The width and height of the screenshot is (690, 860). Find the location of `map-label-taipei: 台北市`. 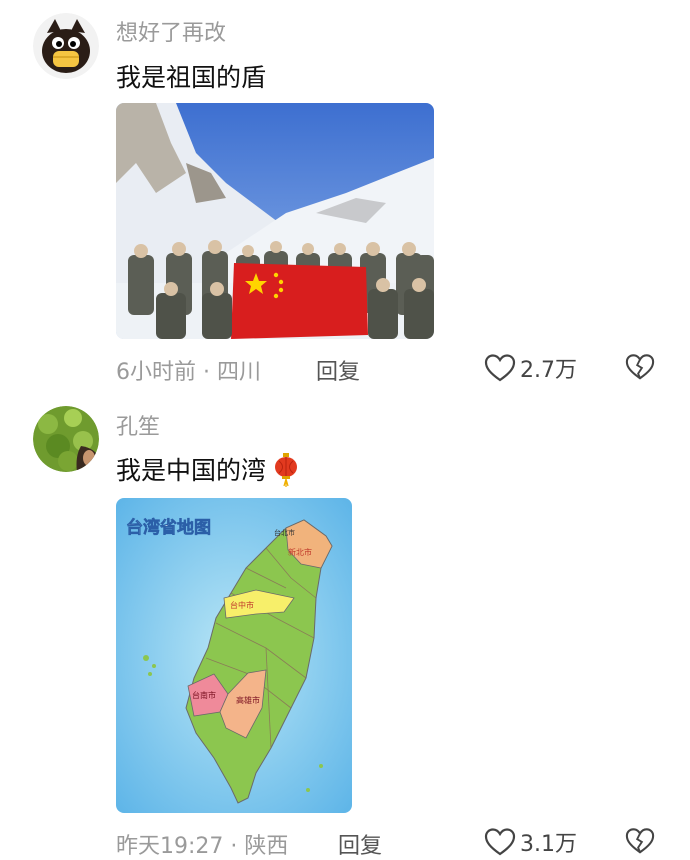

map-label-taipei: 台北市 is located at coordinates (284, 532).